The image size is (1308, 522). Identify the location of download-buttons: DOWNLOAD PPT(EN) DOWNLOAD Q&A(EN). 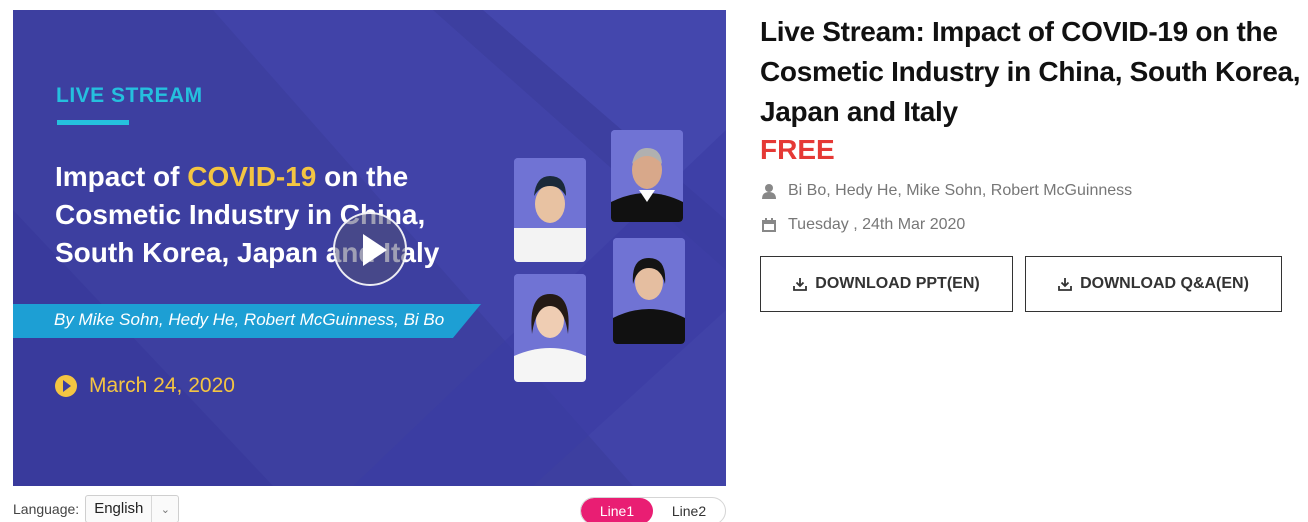
(1034, 284).